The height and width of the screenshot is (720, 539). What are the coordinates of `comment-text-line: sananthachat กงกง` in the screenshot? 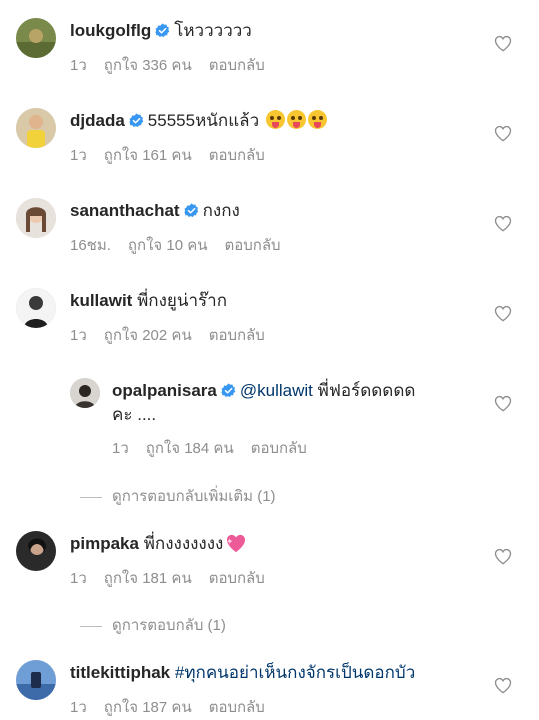 It's located at (155, 211).